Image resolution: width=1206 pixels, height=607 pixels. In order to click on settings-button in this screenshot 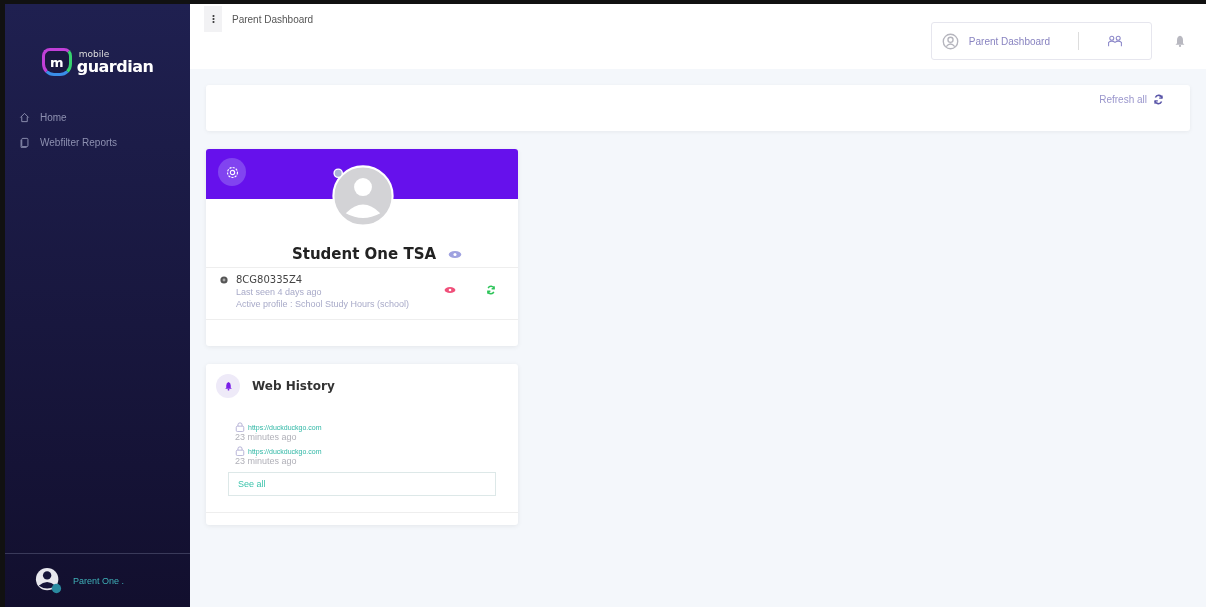, I will do `click(232, 172)`.